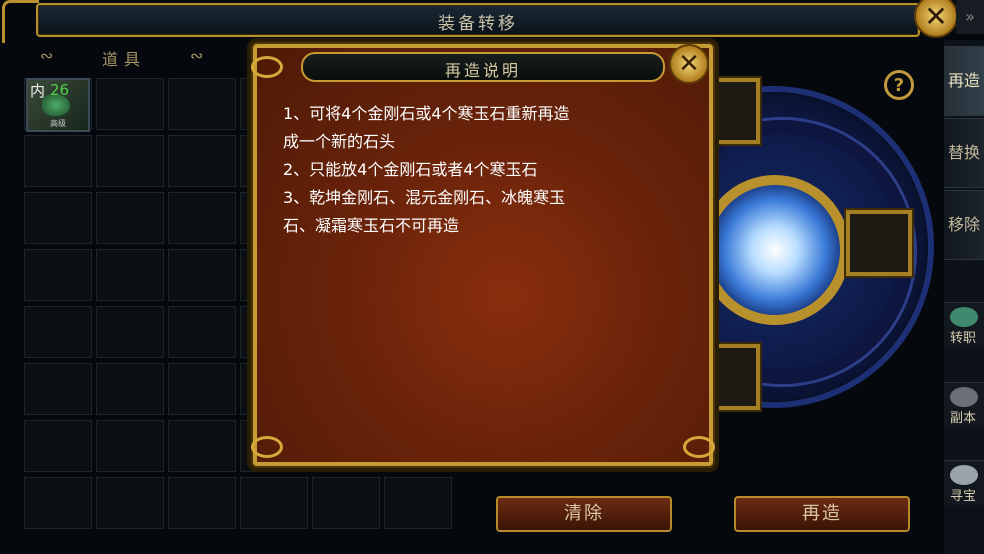 The height and width of the screenshot is (554, 984). What do you see at coordinates (339, 141) in the screenshot?
I see `instruction-line: 成一个新的石头` at bounding box center [339, 141].